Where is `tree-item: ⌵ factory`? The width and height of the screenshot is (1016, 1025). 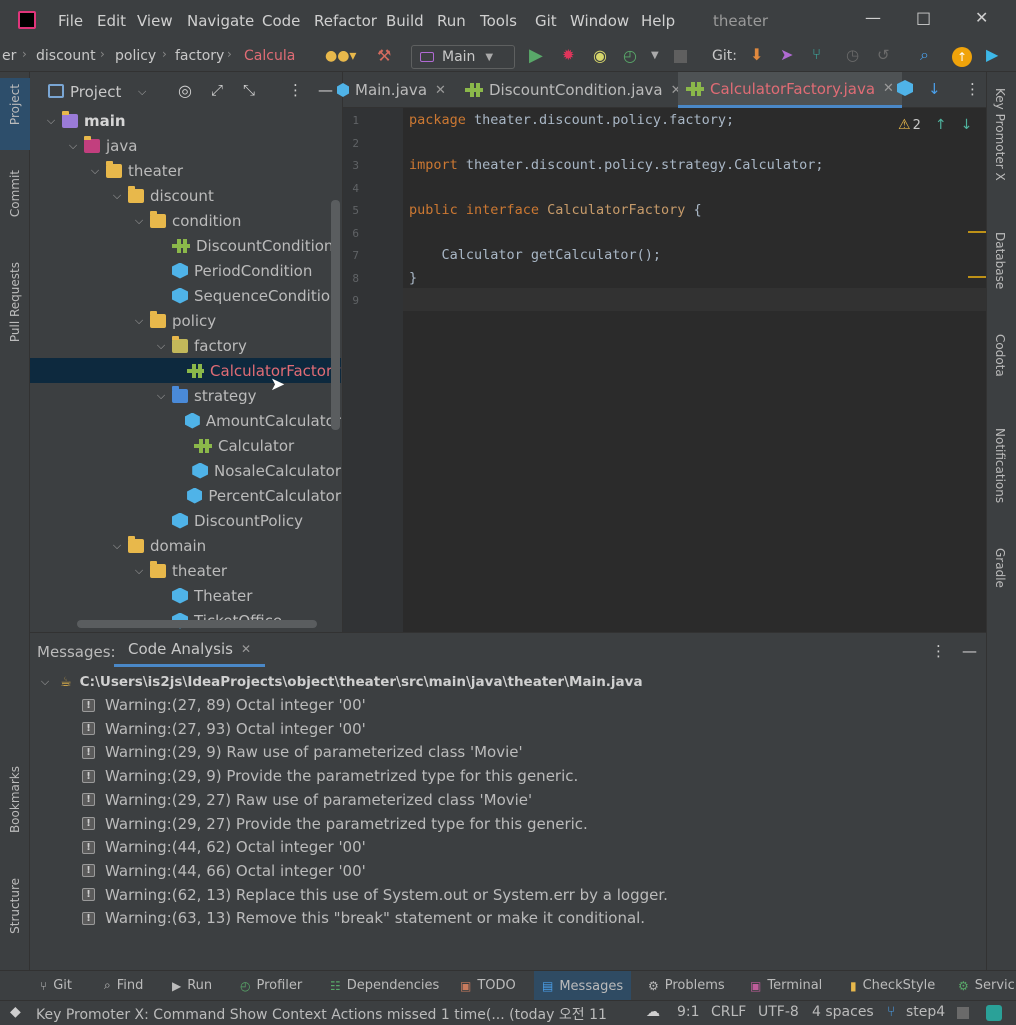 tree-item: ⌵ factory is located at coordinates (185, 345).